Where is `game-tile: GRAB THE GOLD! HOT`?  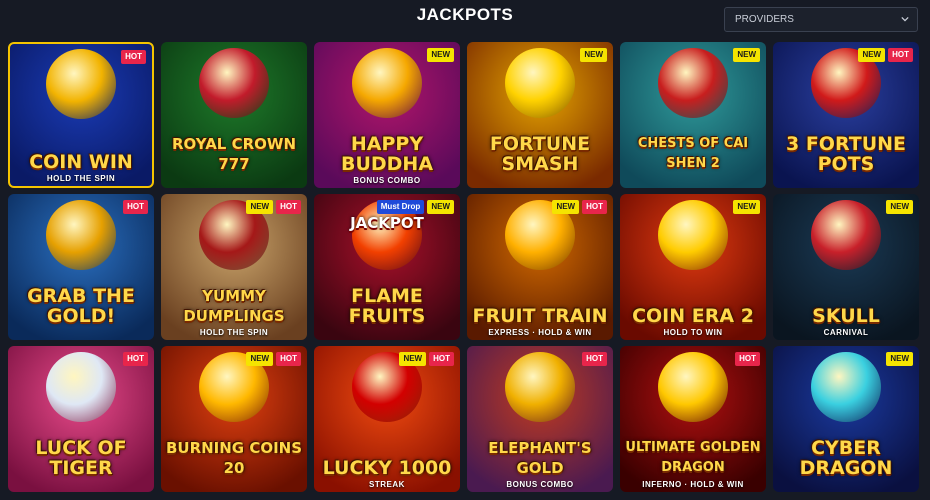 game-tile: GRAB THE GOLD! HOT is located at coordinates (81, 267).